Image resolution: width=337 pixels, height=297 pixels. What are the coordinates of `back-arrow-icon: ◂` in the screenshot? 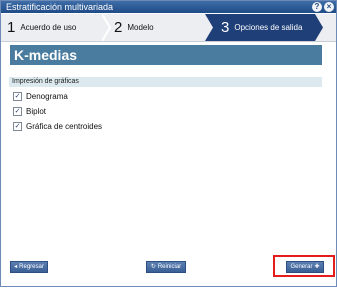 It's located at (16, 267).